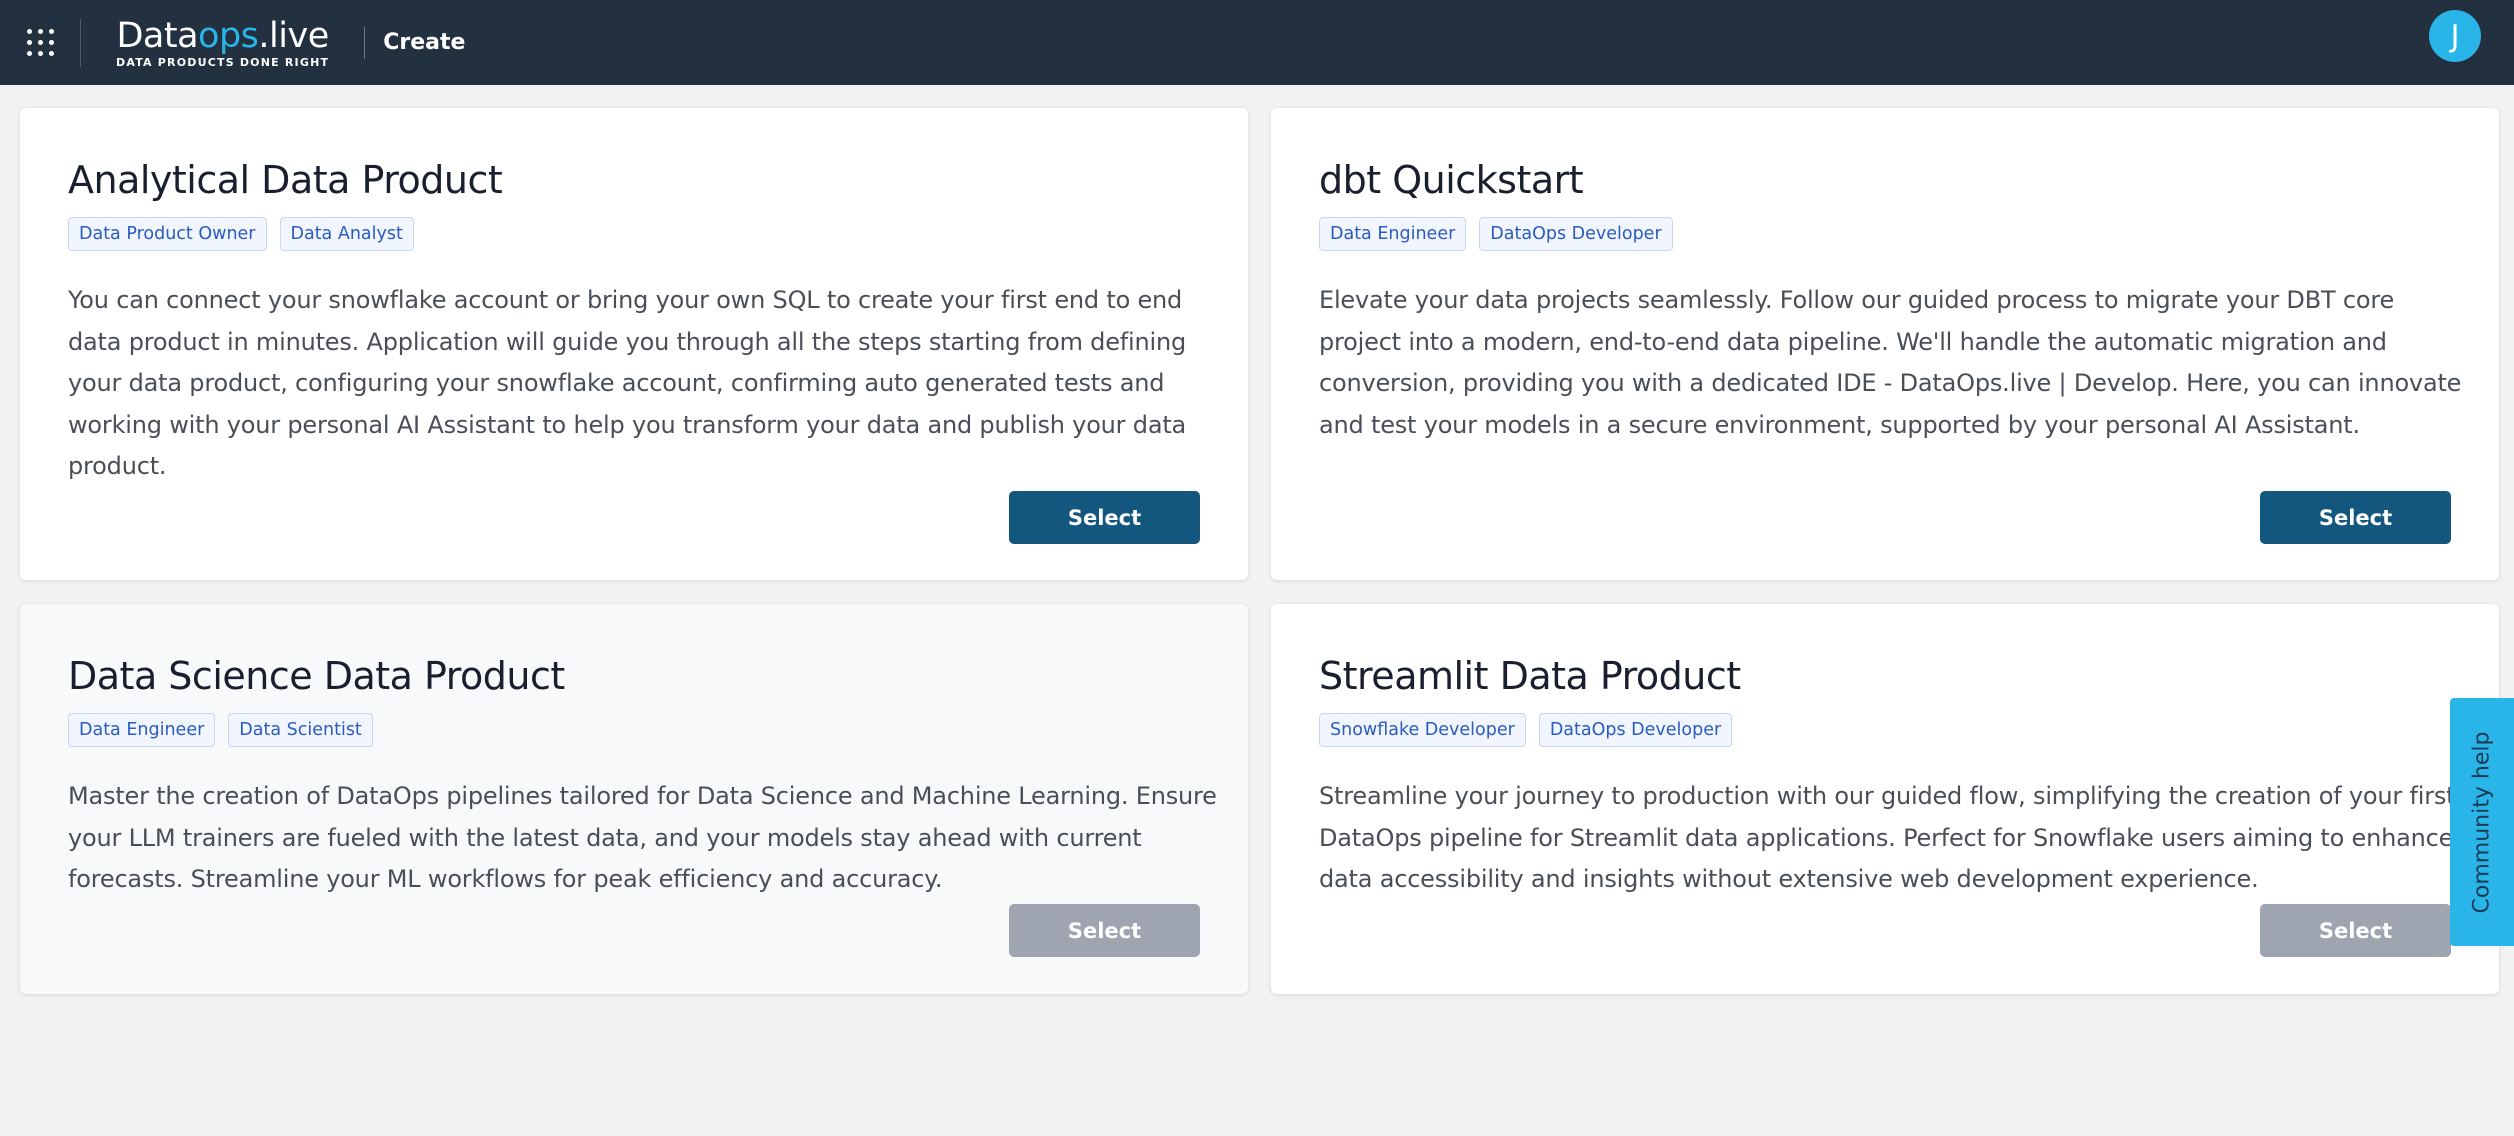  I want to click on page-title: Create, so click(424, 42).